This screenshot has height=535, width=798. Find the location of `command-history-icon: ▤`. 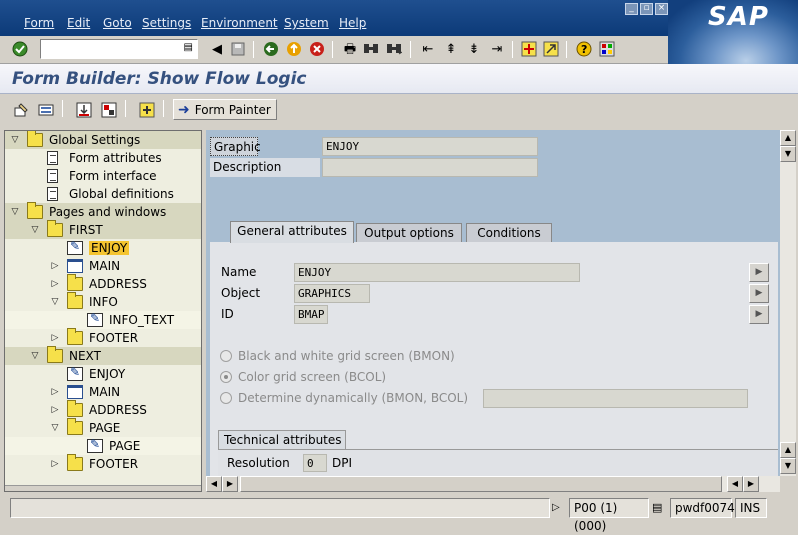

command-history-icon: ▤ is located at coordinates (188, 47).